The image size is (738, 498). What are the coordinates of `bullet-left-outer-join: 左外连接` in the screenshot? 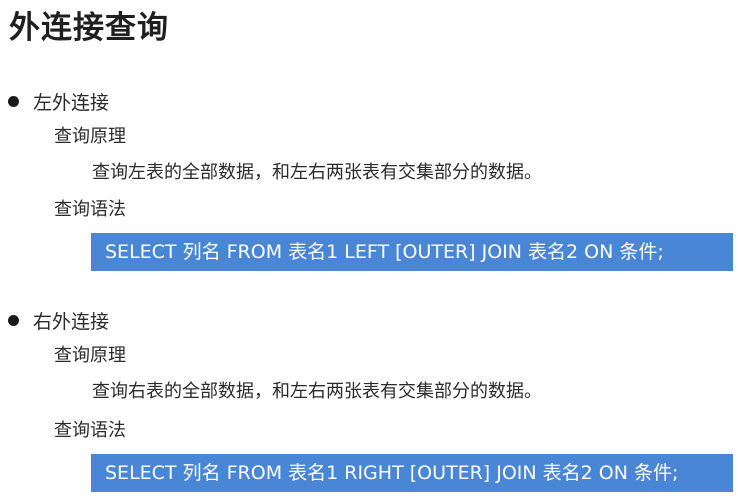 It's located at (58, 101).